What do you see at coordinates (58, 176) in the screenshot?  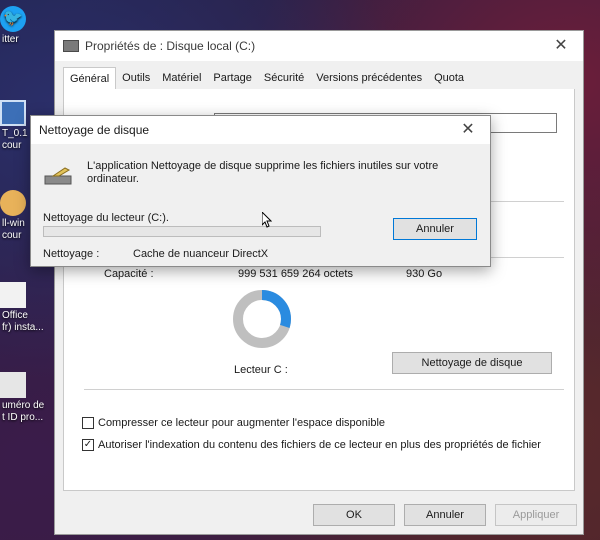 I see `disk-cleanup-icon` at bounding box center [58, 176].